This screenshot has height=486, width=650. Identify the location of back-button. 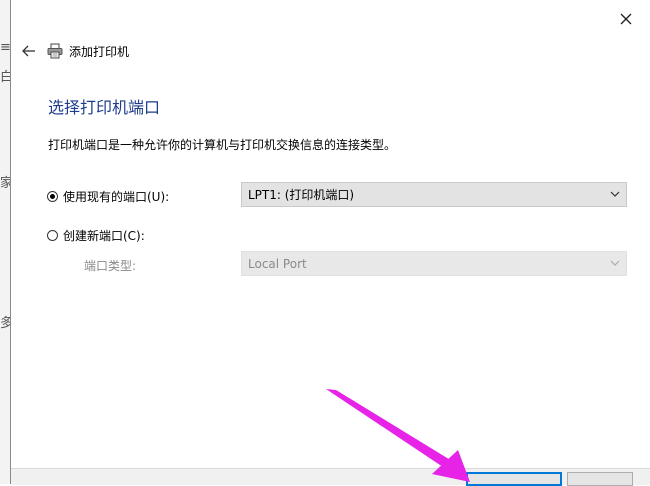
(29, 51).